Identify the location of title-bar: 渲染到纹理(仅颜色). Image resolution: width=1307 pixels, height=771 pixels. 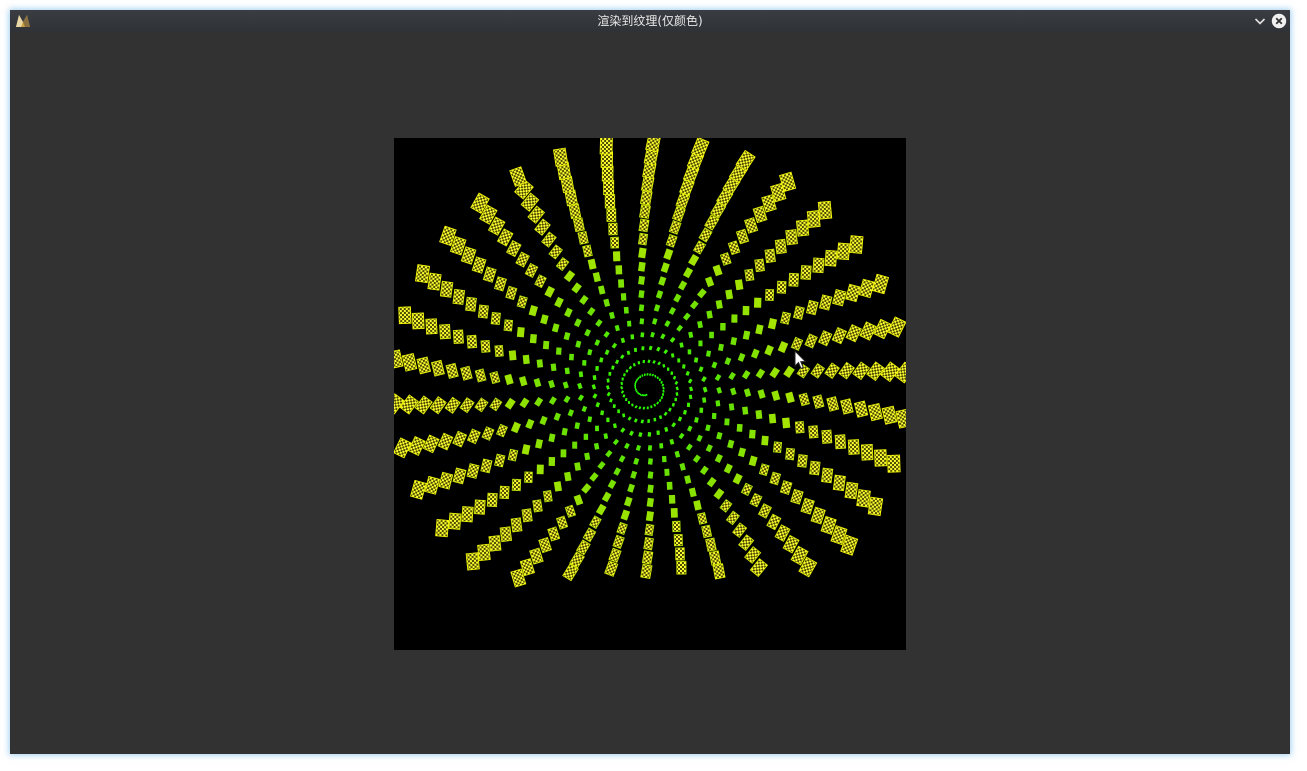
(650, 21).